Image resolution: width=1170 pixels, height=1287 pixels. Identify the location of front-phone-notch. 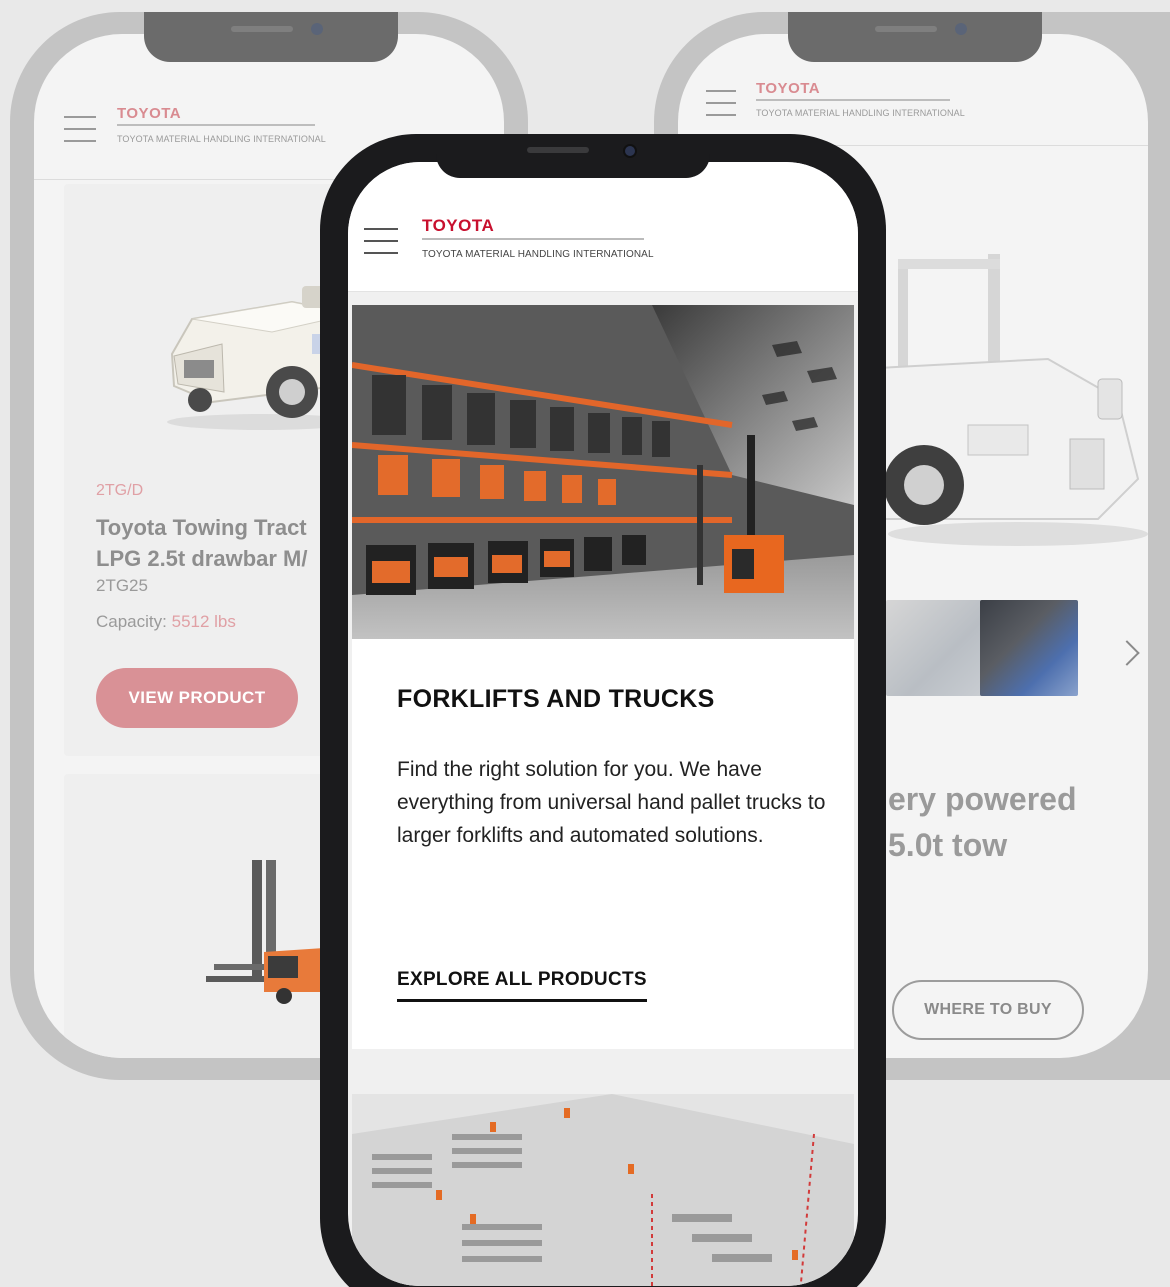
(573, 156).